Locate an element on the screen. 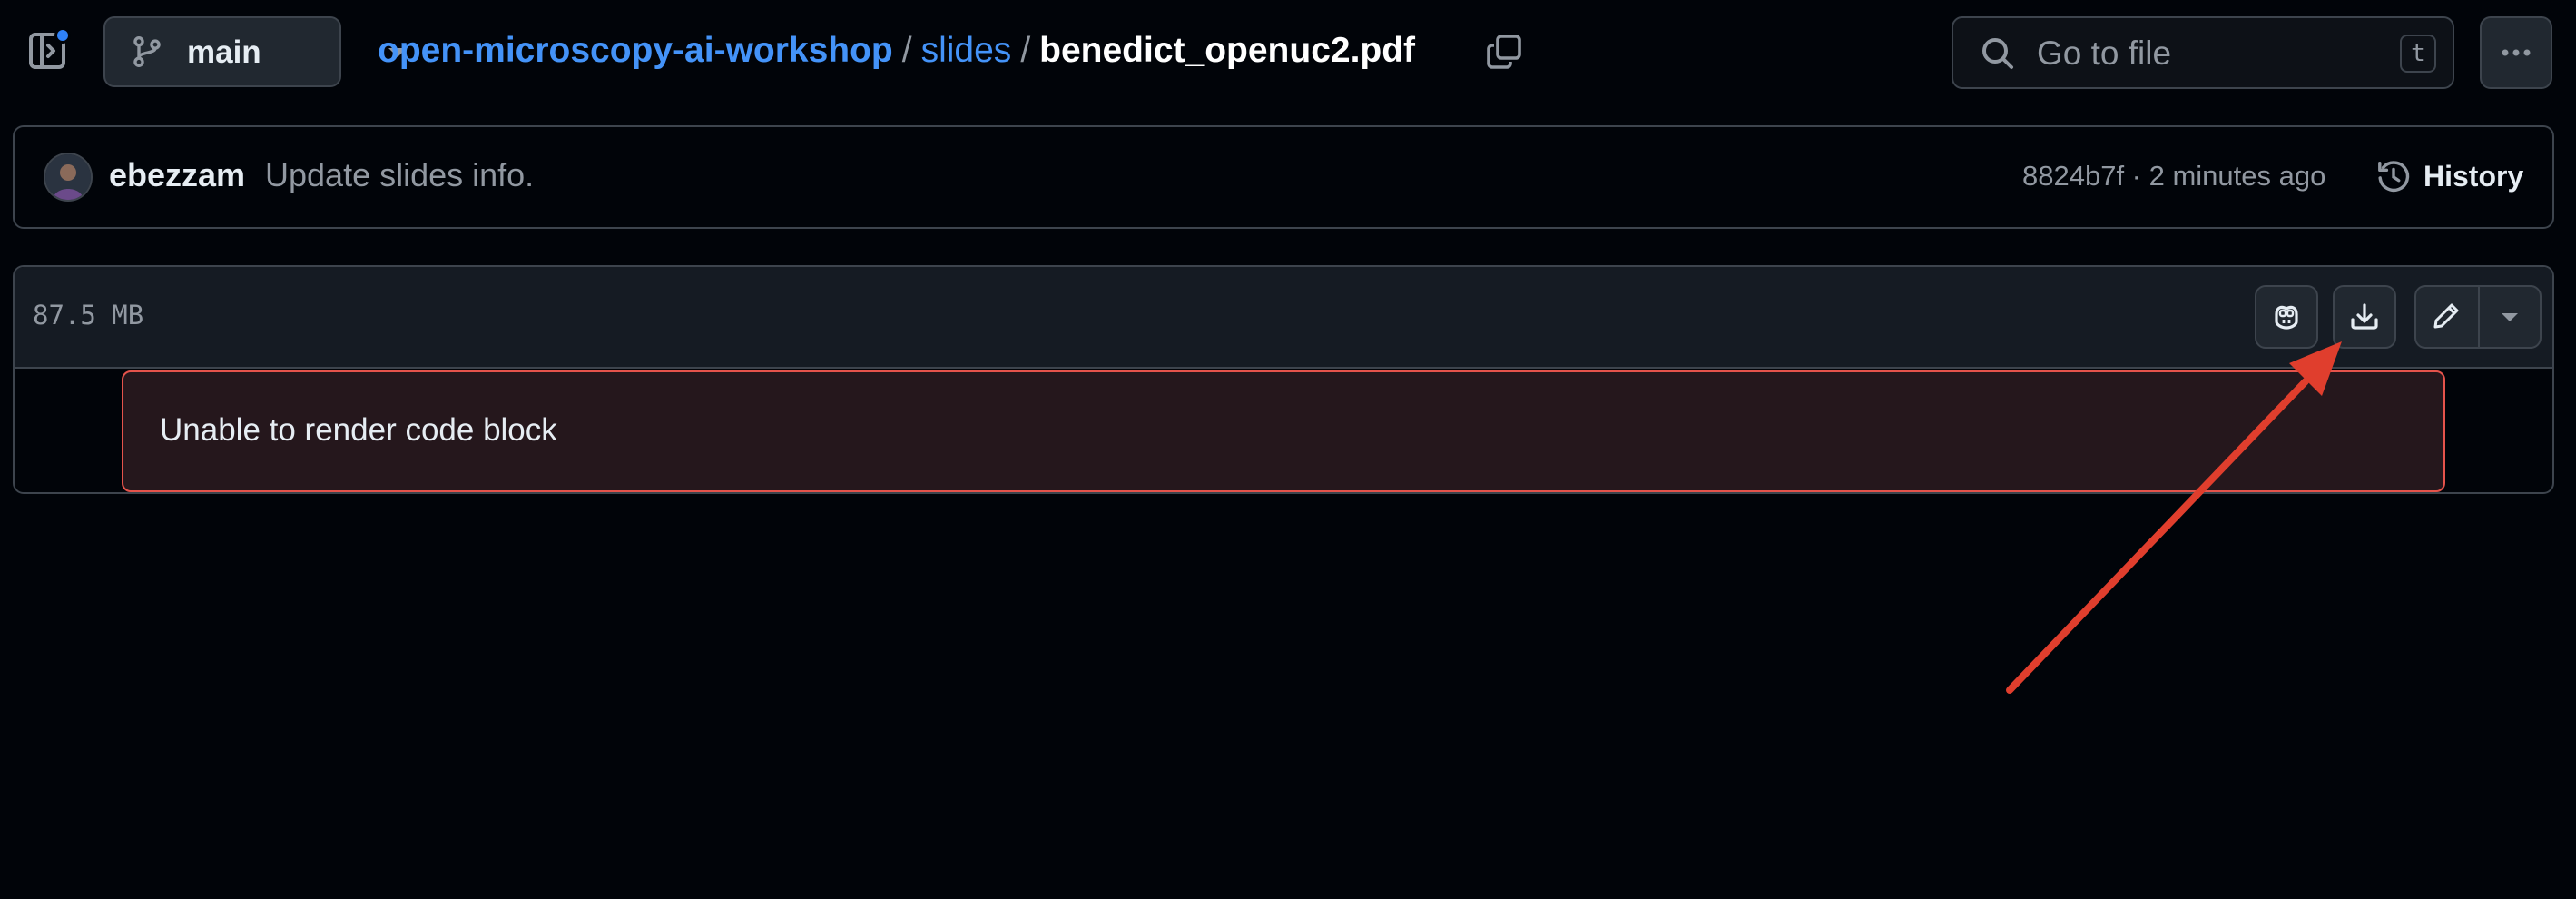 Image resolution: width=2576 pixels, height=899 pixels. edit-file-button is located at coordinates (2447, 317).